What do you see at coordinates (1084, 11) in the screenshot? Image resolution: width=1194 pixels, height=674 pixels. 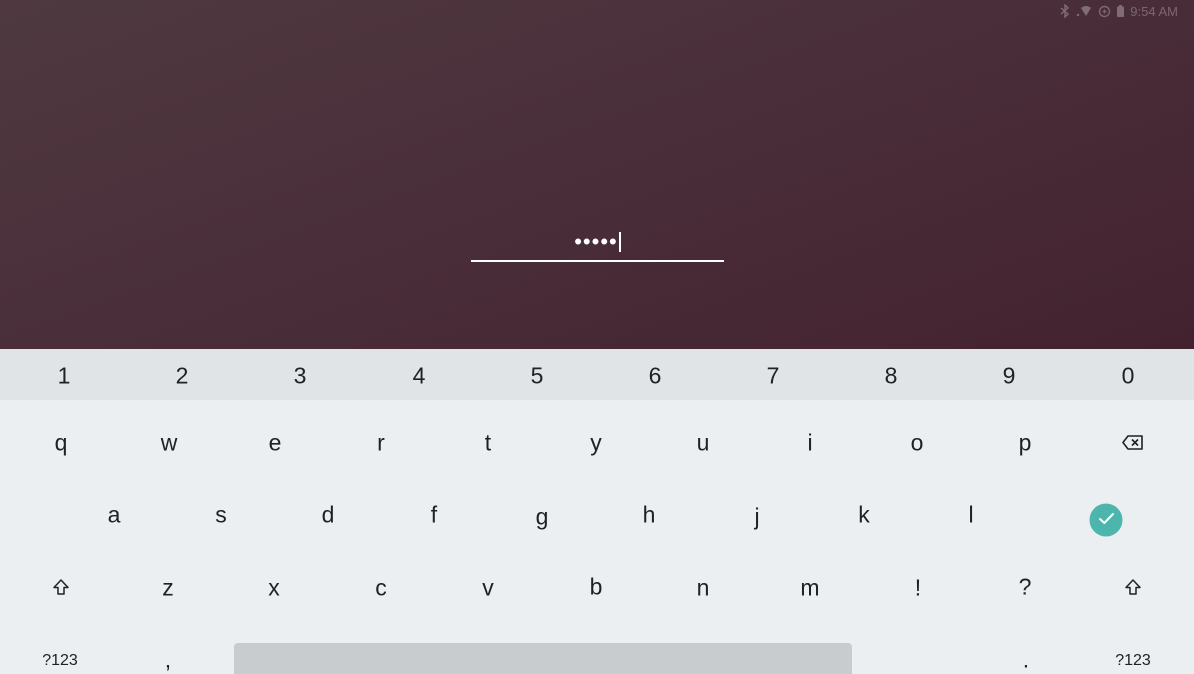 I see `wifi-icon` at bounding box center [1084, 11].